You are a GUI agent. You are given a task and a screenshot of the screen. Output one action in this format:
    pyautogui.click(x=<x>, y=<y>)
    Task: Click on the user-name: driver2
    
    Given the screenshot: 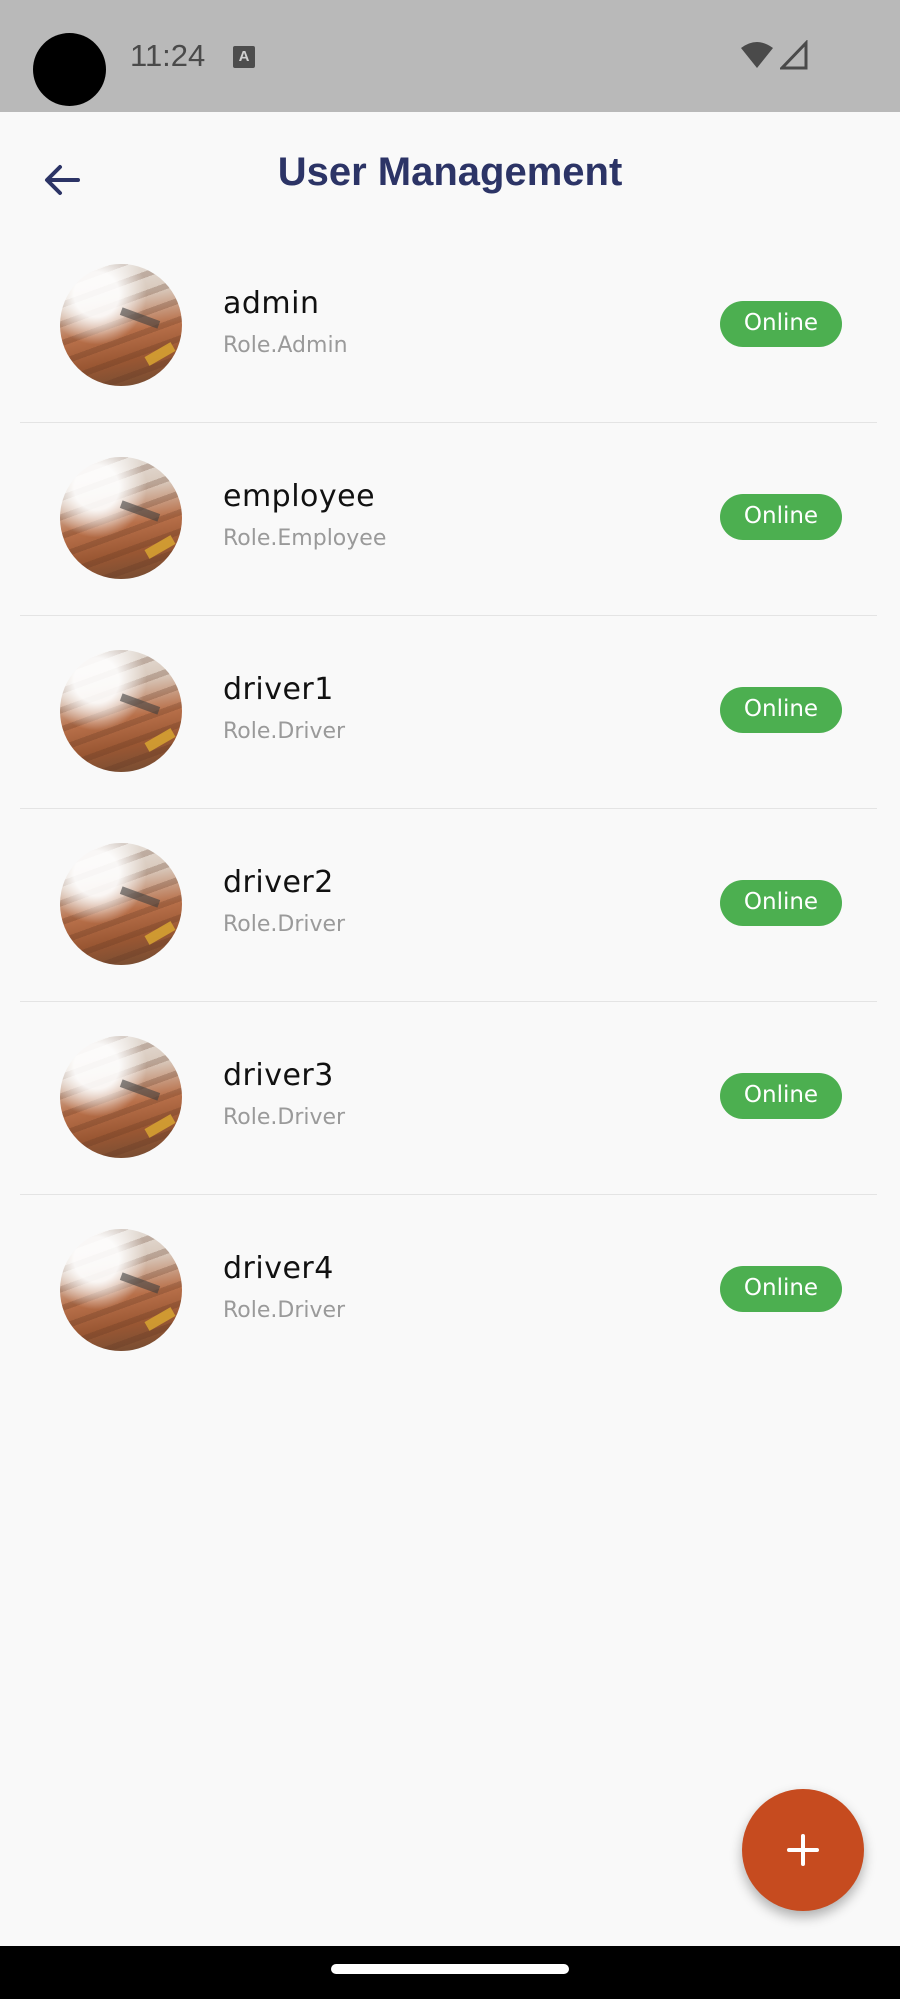 What is the action you would take?
    pyautogui.click(x=278, y=882)
    